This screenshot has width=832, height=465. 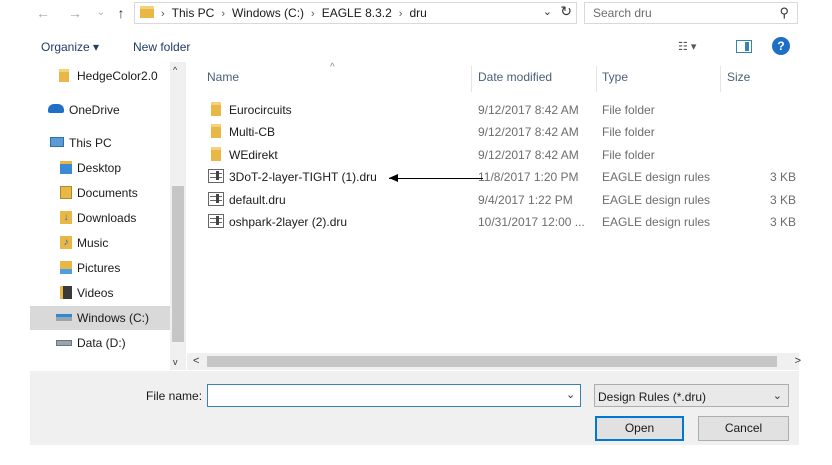 What do you see at coordinates (100, 318) in the screenshot?
I see `nav-item-windows-c: Windows (C:)` at bounding box center [100, 318].